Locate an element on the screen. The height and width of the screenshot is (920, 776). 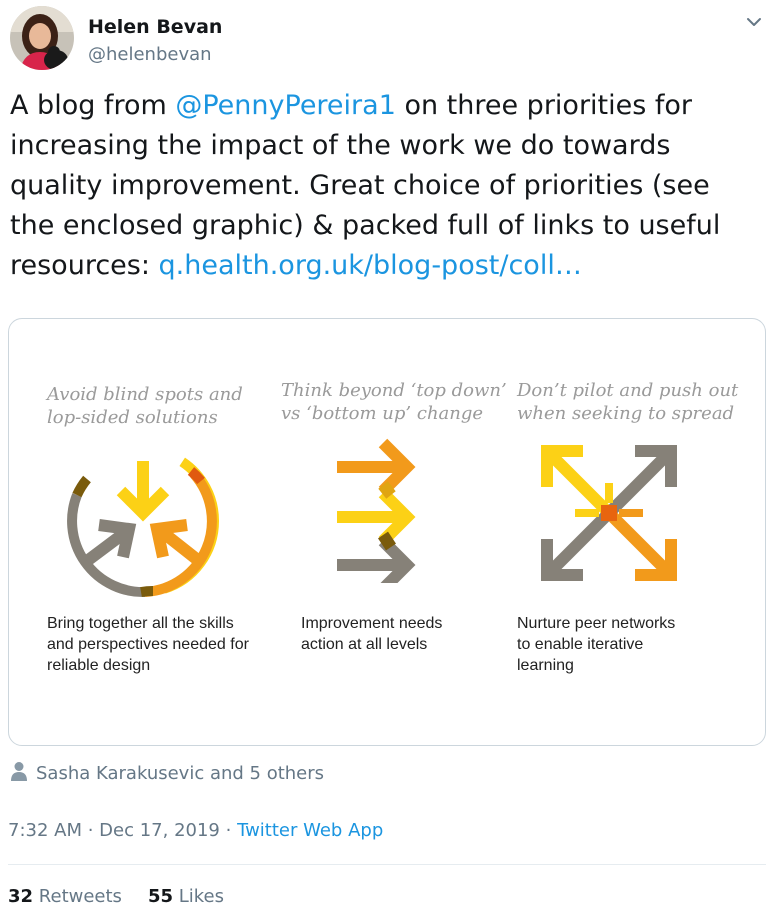
graphic-col3-title-line: when seeking to spread is located at coordinates (626, 413).